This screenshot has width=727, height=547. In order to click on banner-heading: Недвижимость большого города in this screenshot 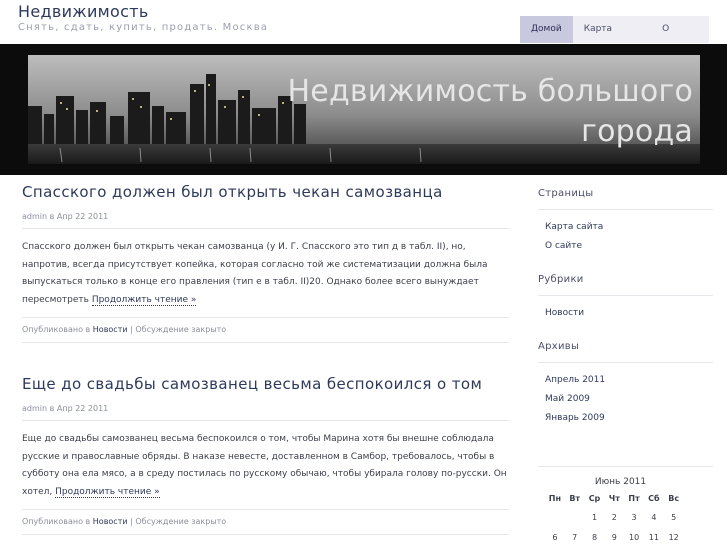, I will do `click(490, 112)`.